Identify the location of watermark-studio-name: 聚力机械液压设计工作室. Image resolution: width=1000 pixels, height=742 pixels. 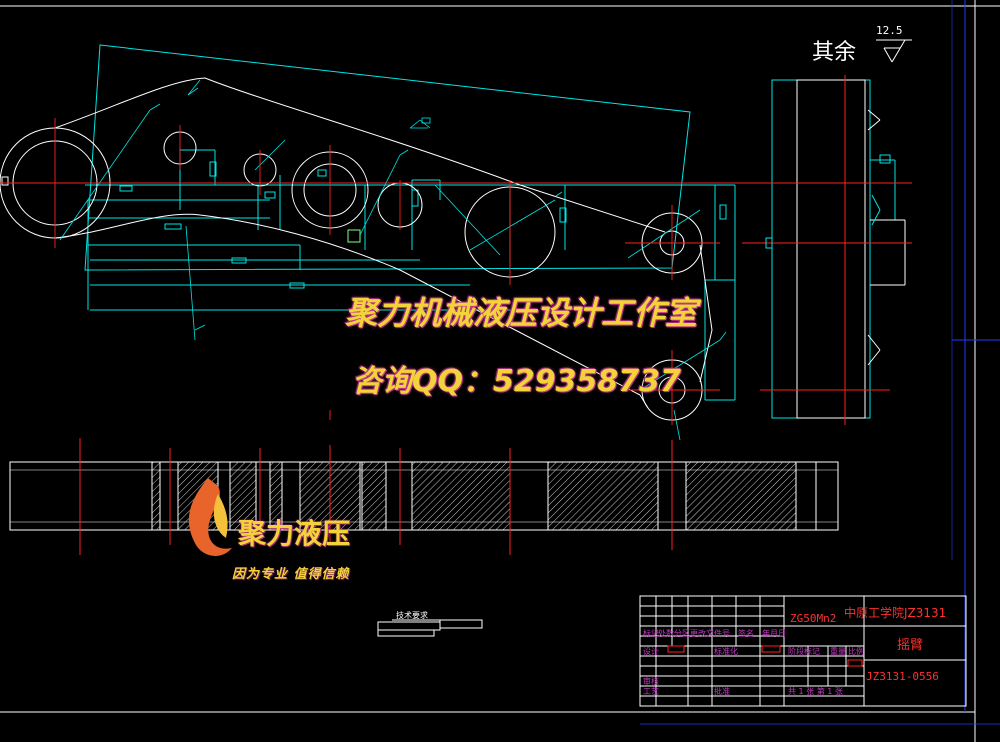
(521, 313).